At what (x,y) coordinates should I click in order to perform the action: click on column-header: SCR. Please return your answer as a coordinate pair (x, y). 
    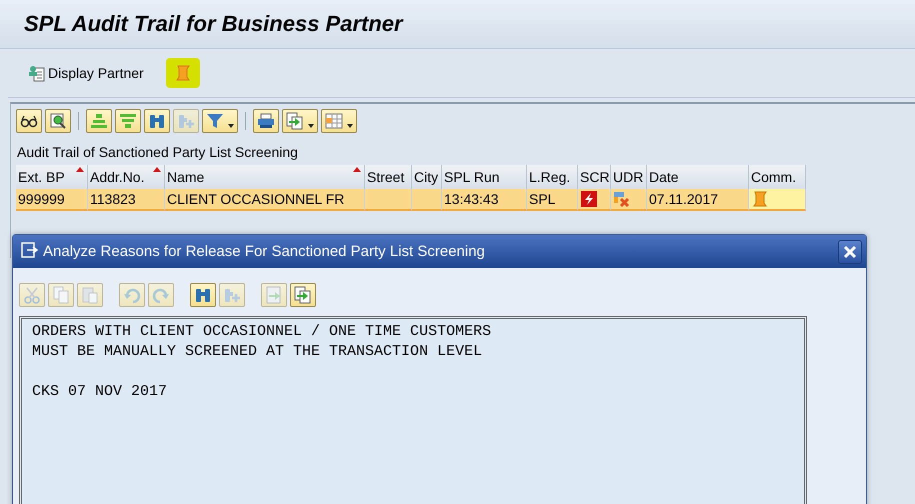
    Looking at the image, I should click on (594, 177).